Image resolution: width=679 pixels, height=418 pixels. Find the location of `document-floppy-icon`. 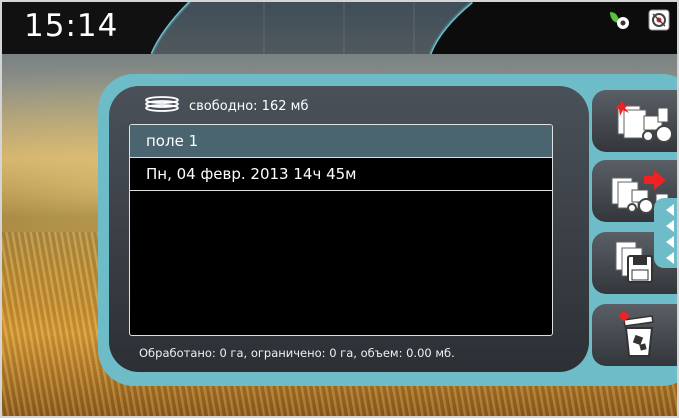

document-floppy-icon is located at coordinates (634, 265).